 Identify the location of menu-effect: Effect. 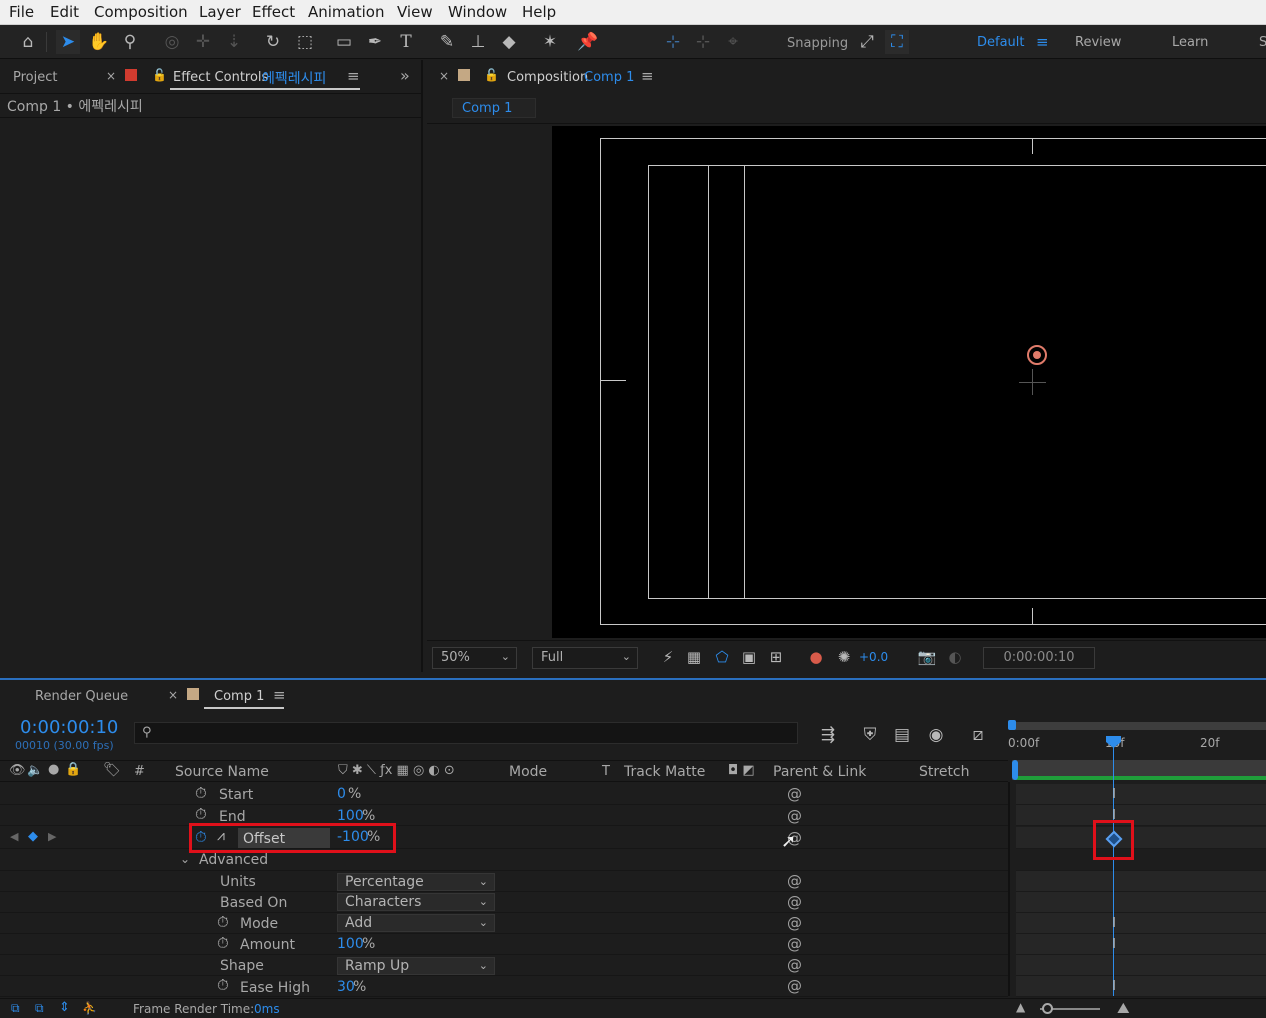
(273, 12).